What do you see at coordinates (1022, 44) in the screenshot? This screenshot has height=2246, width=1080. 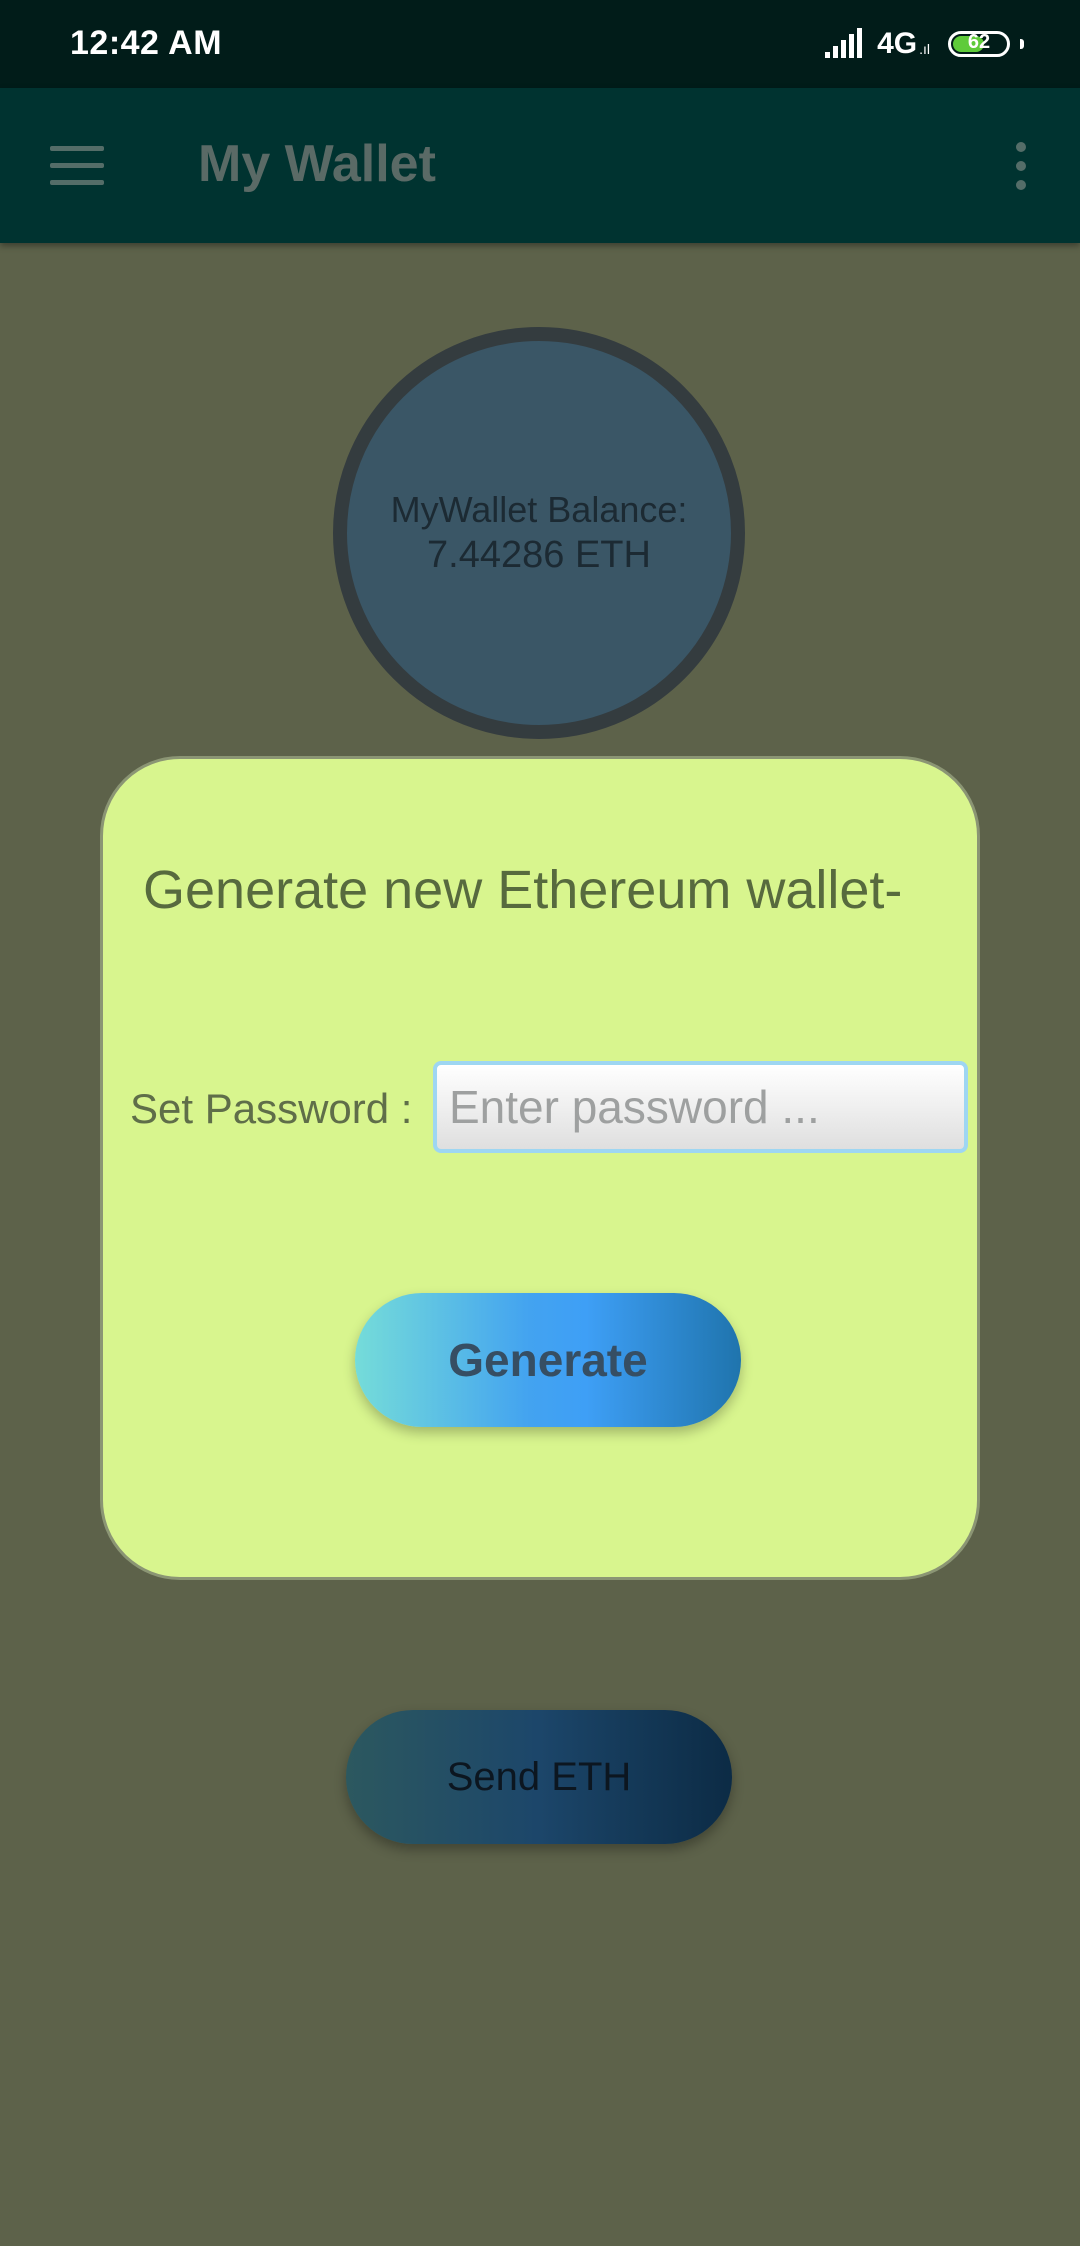 I see `battery-tip` at bounding box center [1022, 44].